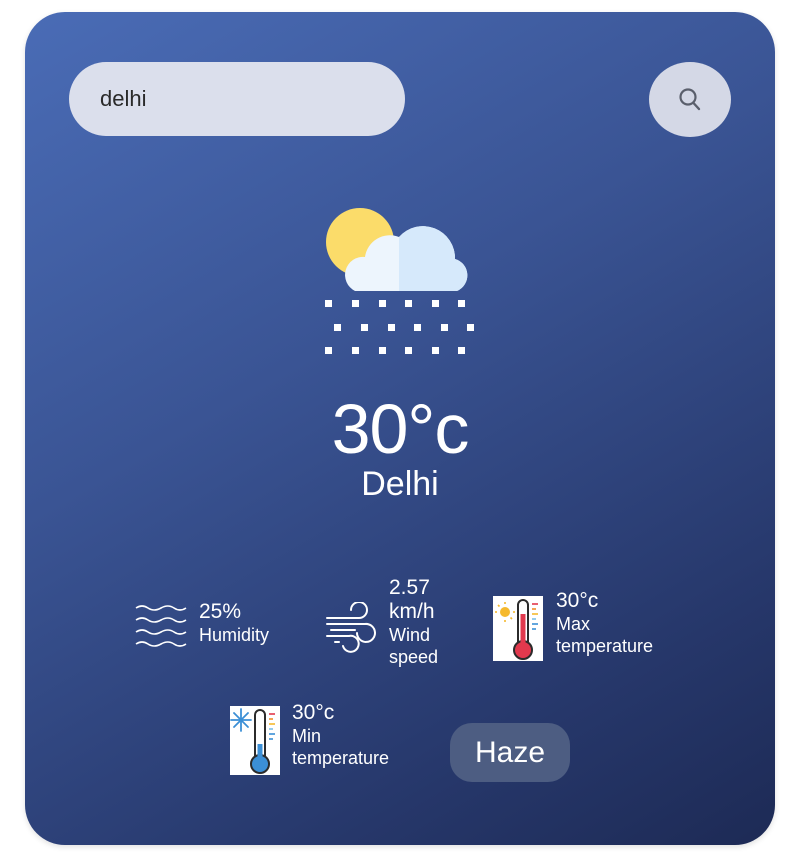  I want to click on humidity-label: Humidity, so click(234, 635).